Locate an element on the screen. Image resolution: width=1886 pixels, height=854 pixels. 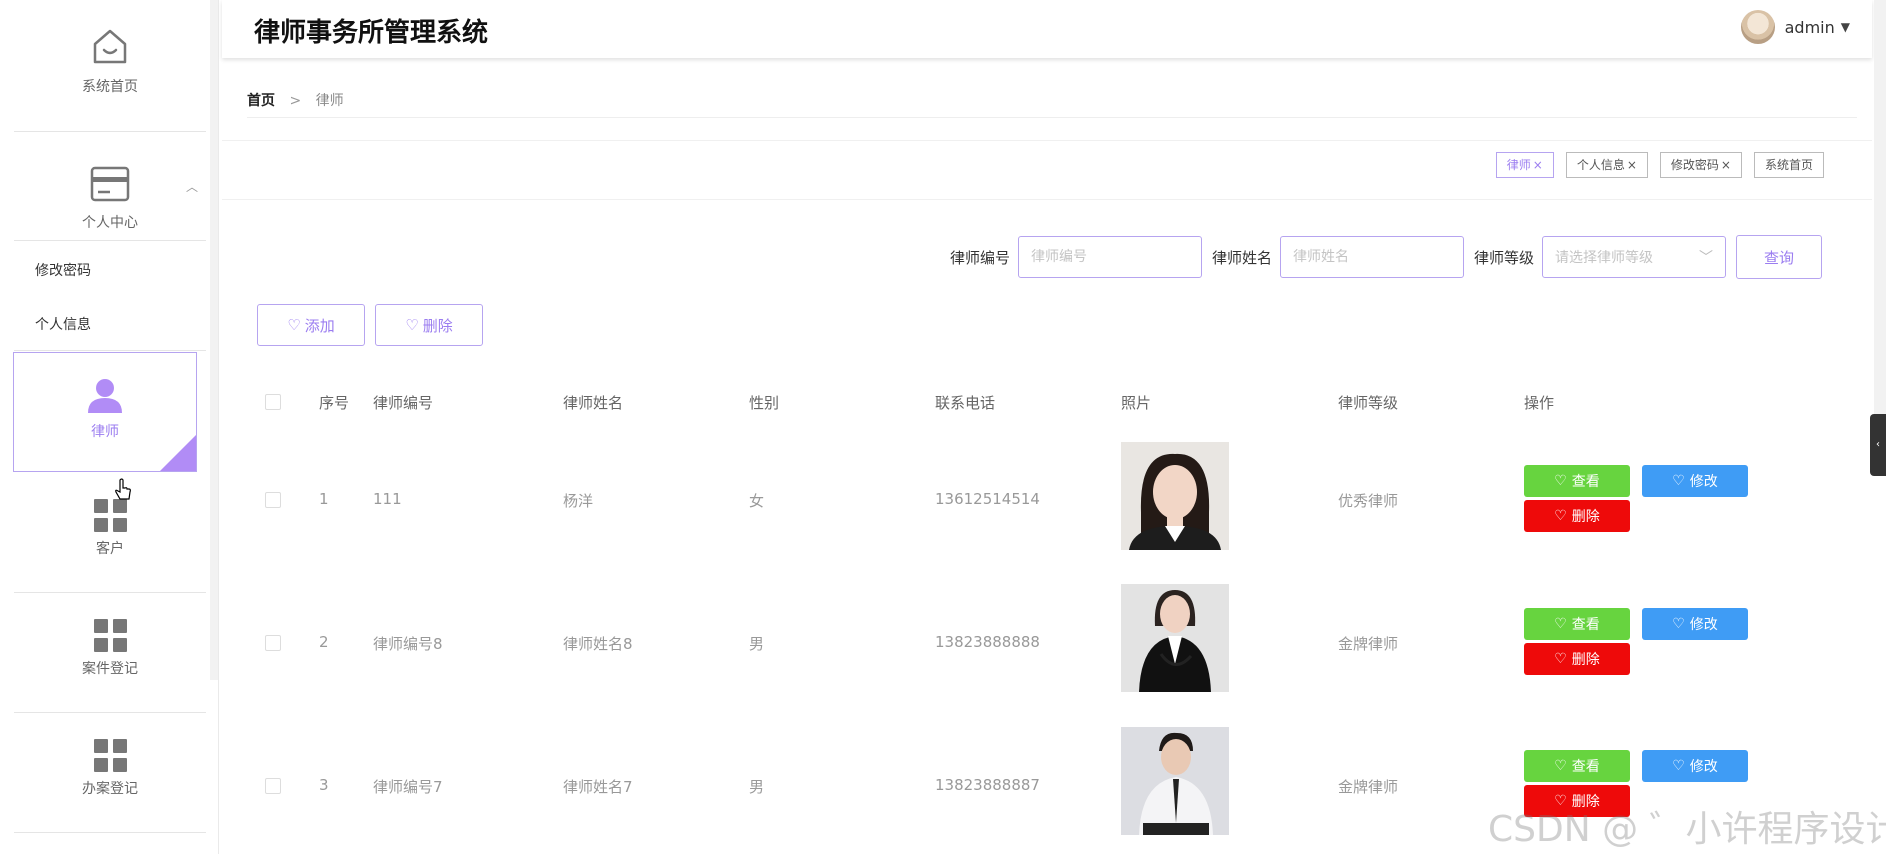
sidebar-item-case-registration: 案件登记 is located at coordinates (110, 648).